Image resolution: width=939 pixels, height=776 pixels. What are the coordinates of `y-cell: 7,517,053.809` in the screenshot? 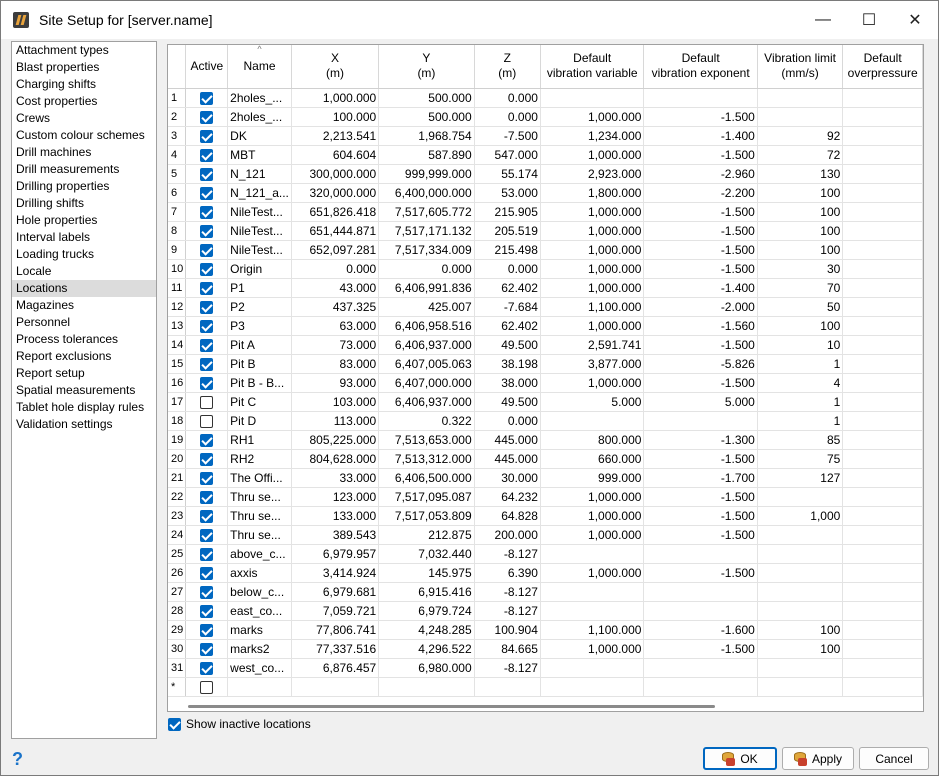 It's located at (426, 516).